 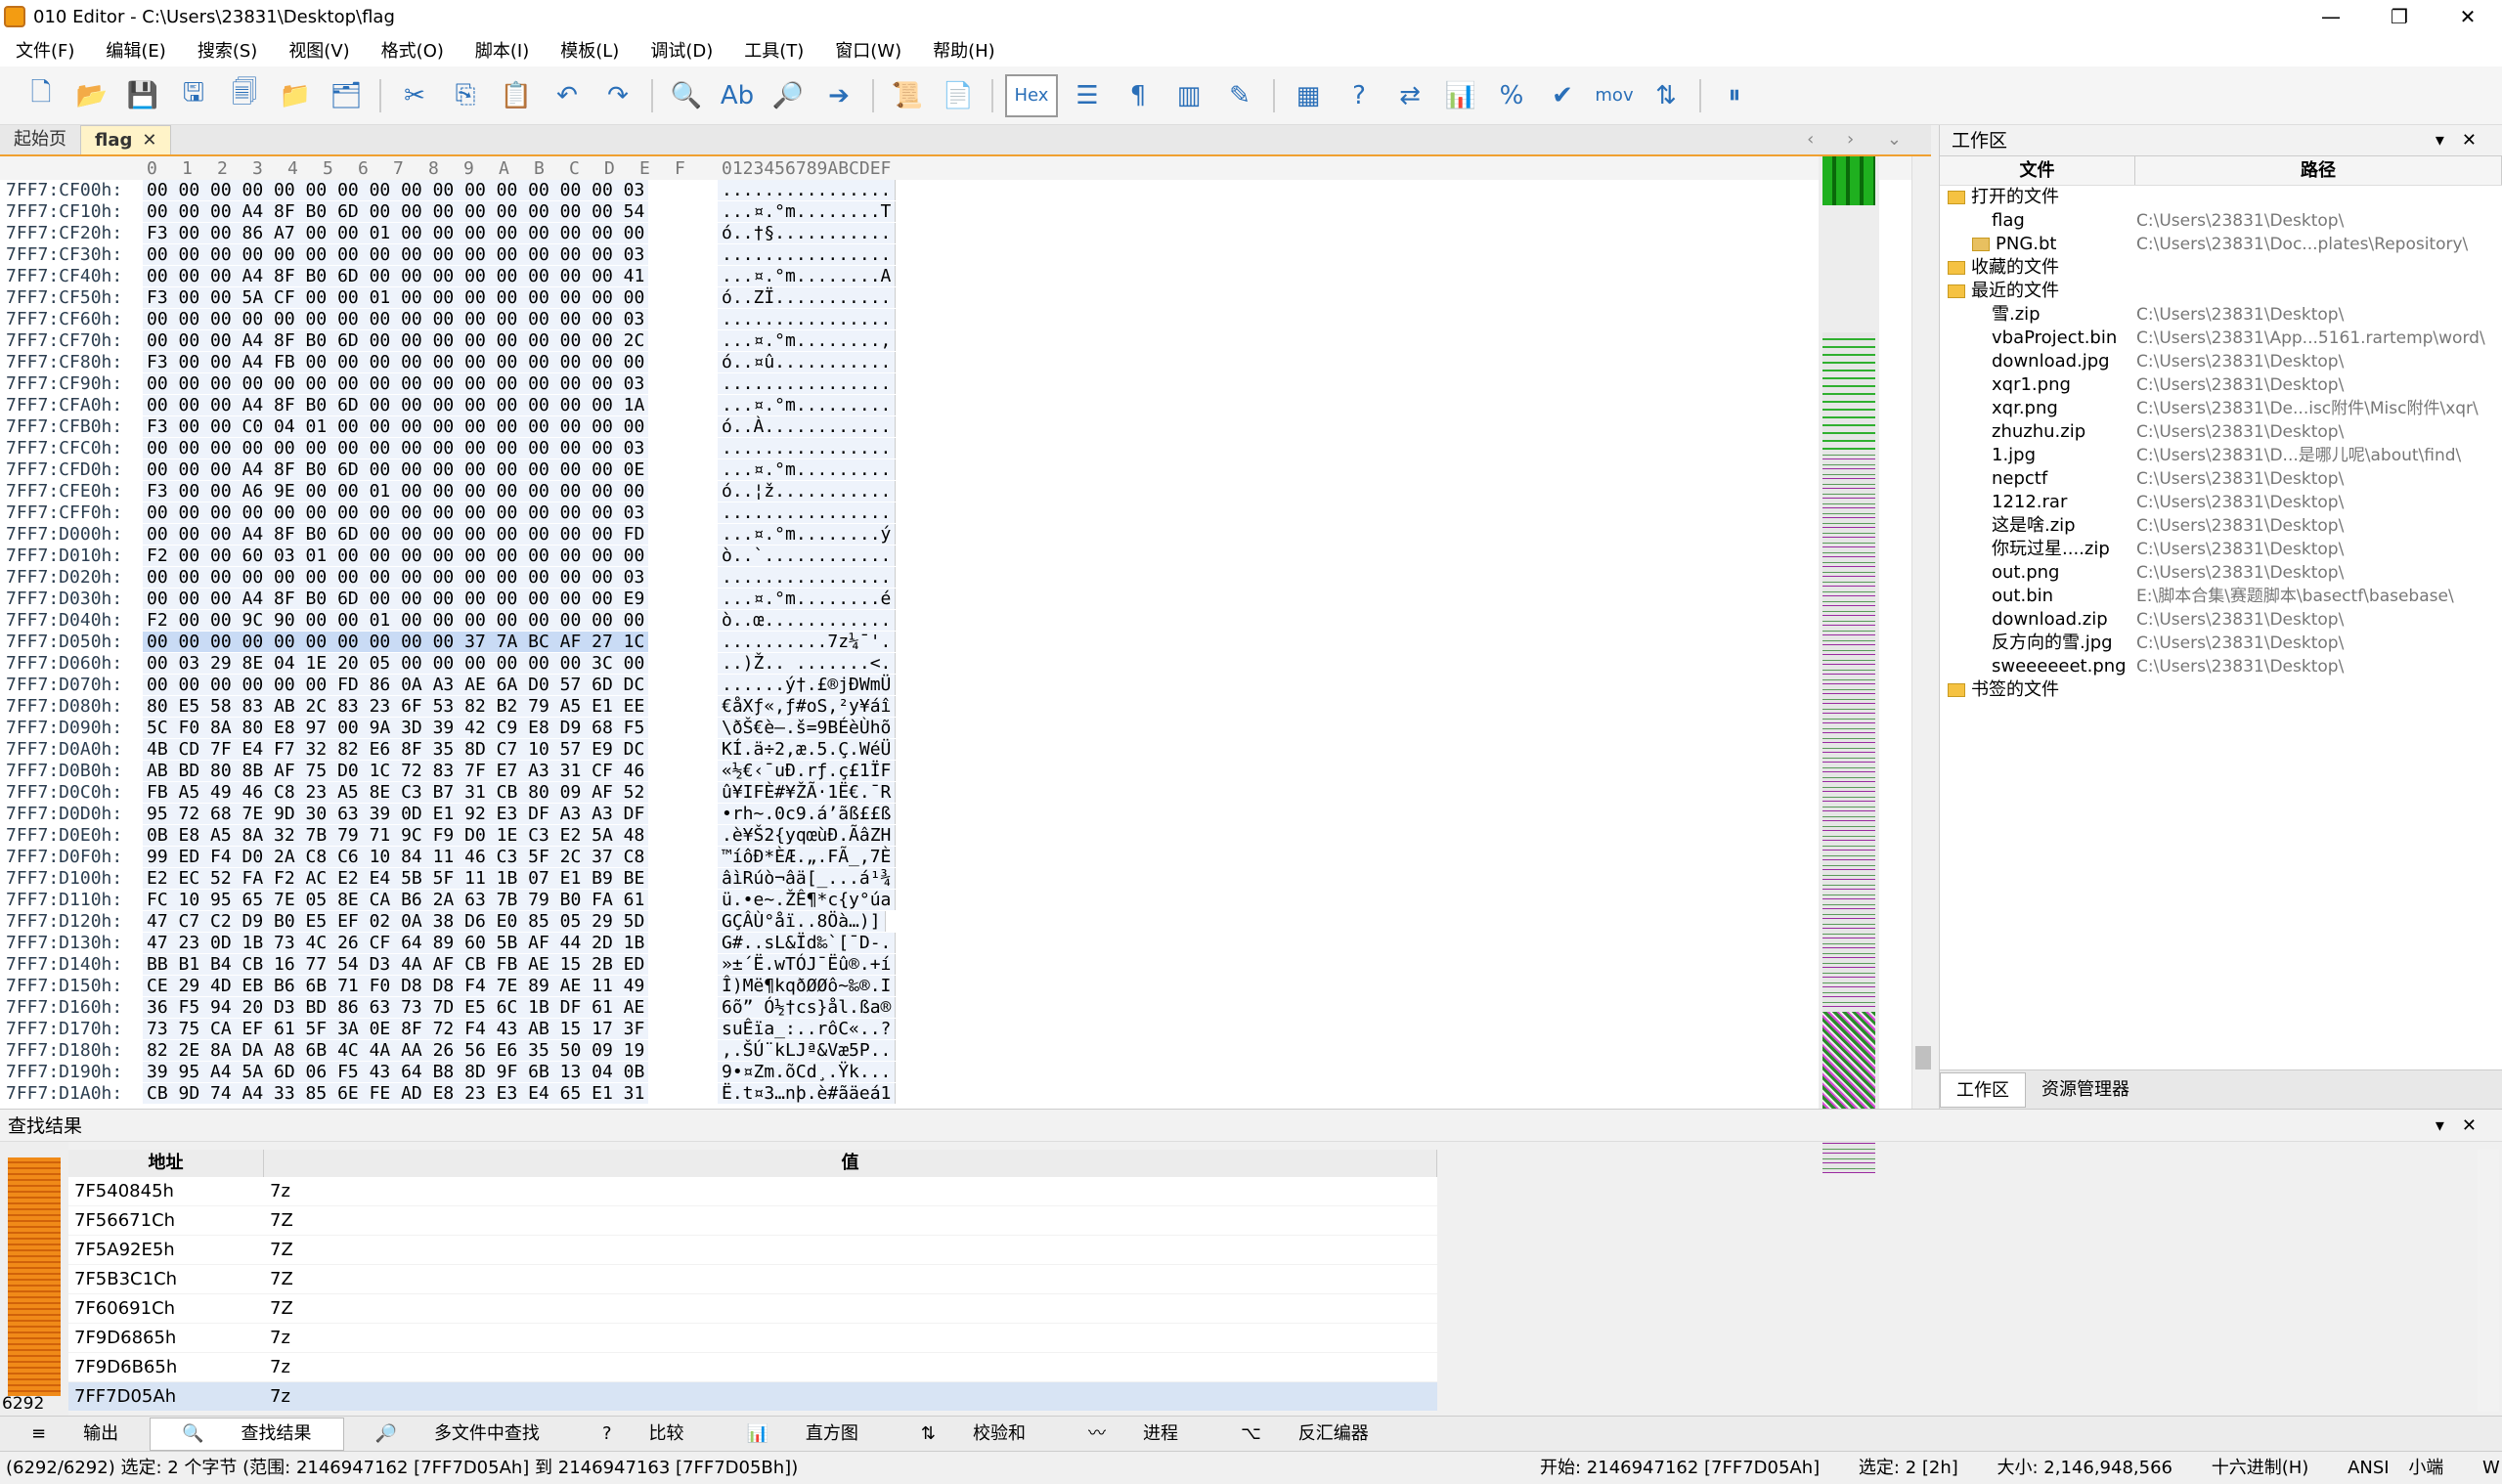 What do you see at coordinates (40, 139) in the screenshot?
I see `tab-start-page: 起始页` at bounding box center [40, 139].